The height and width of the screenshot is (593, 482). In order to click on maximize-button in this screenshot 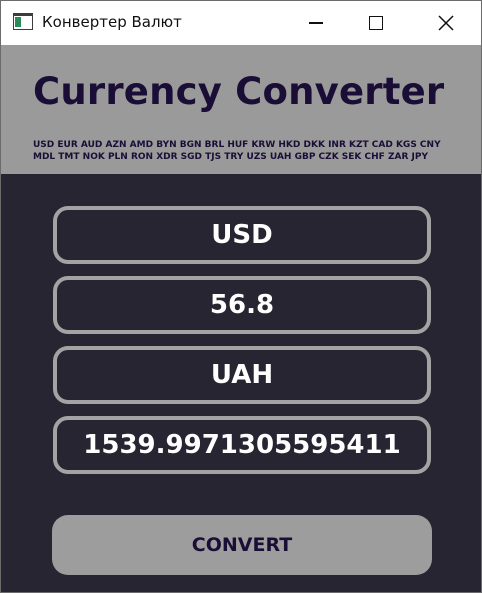, I will do `click(376, 23)`.